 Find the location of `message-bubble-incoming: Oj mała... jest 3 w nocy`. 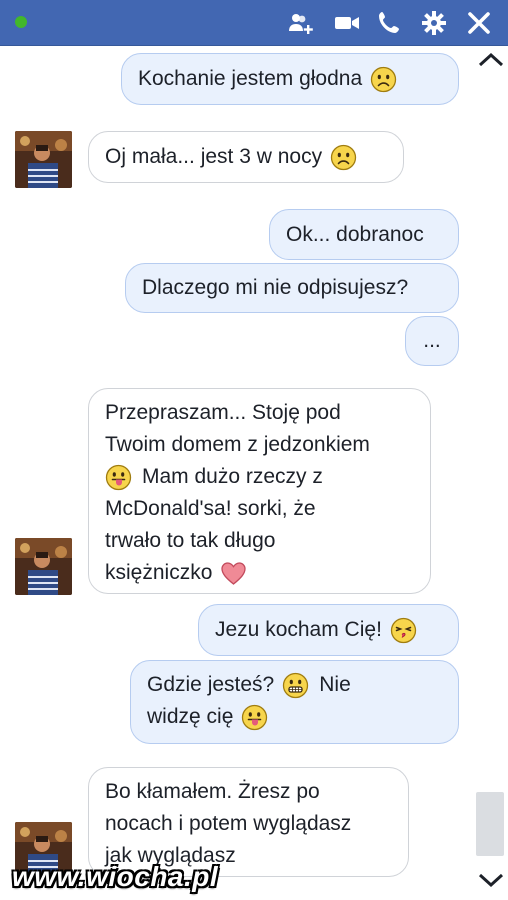

message-bubble-incoming: Oj mała... jest 3 w nocy is located at coordinates (246, 157).